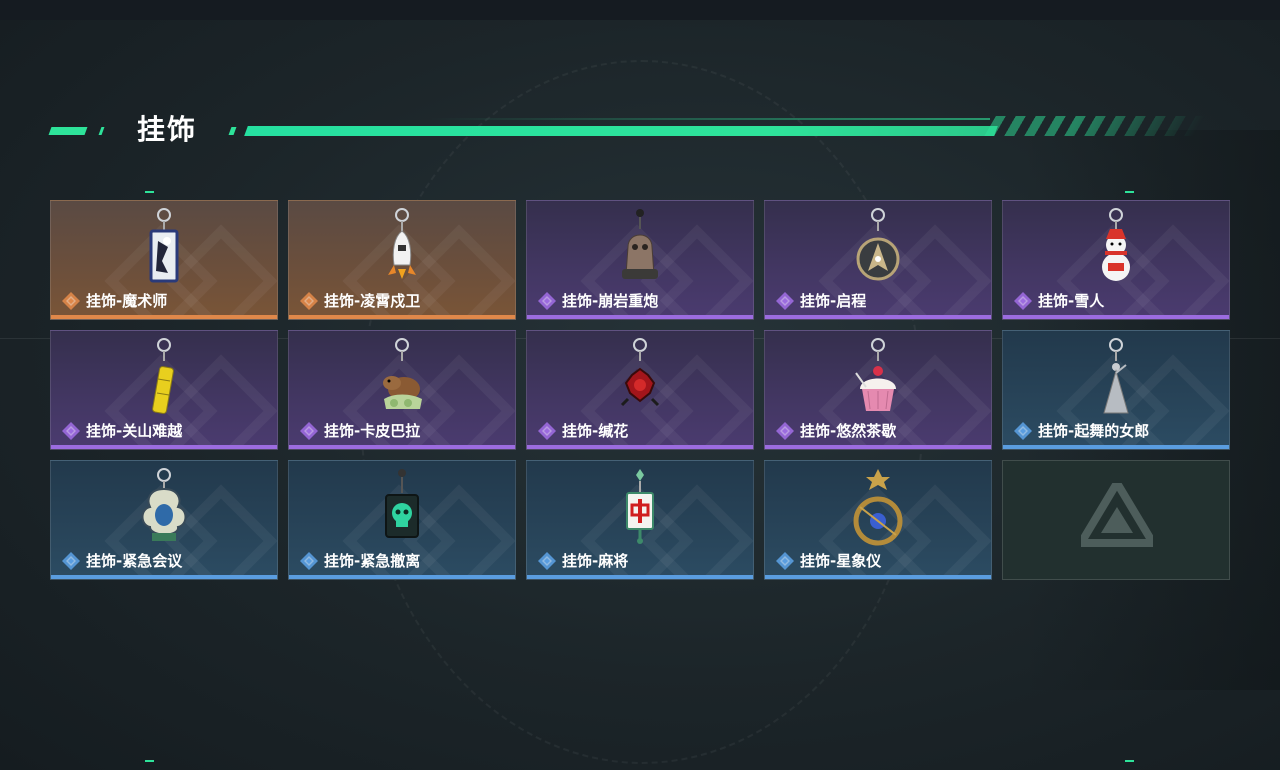 This screenshot has width=1280, height=770. Describe the element at coordinates (1095, 126) in the screenshot. I see `header-checker-pattern` at that location.